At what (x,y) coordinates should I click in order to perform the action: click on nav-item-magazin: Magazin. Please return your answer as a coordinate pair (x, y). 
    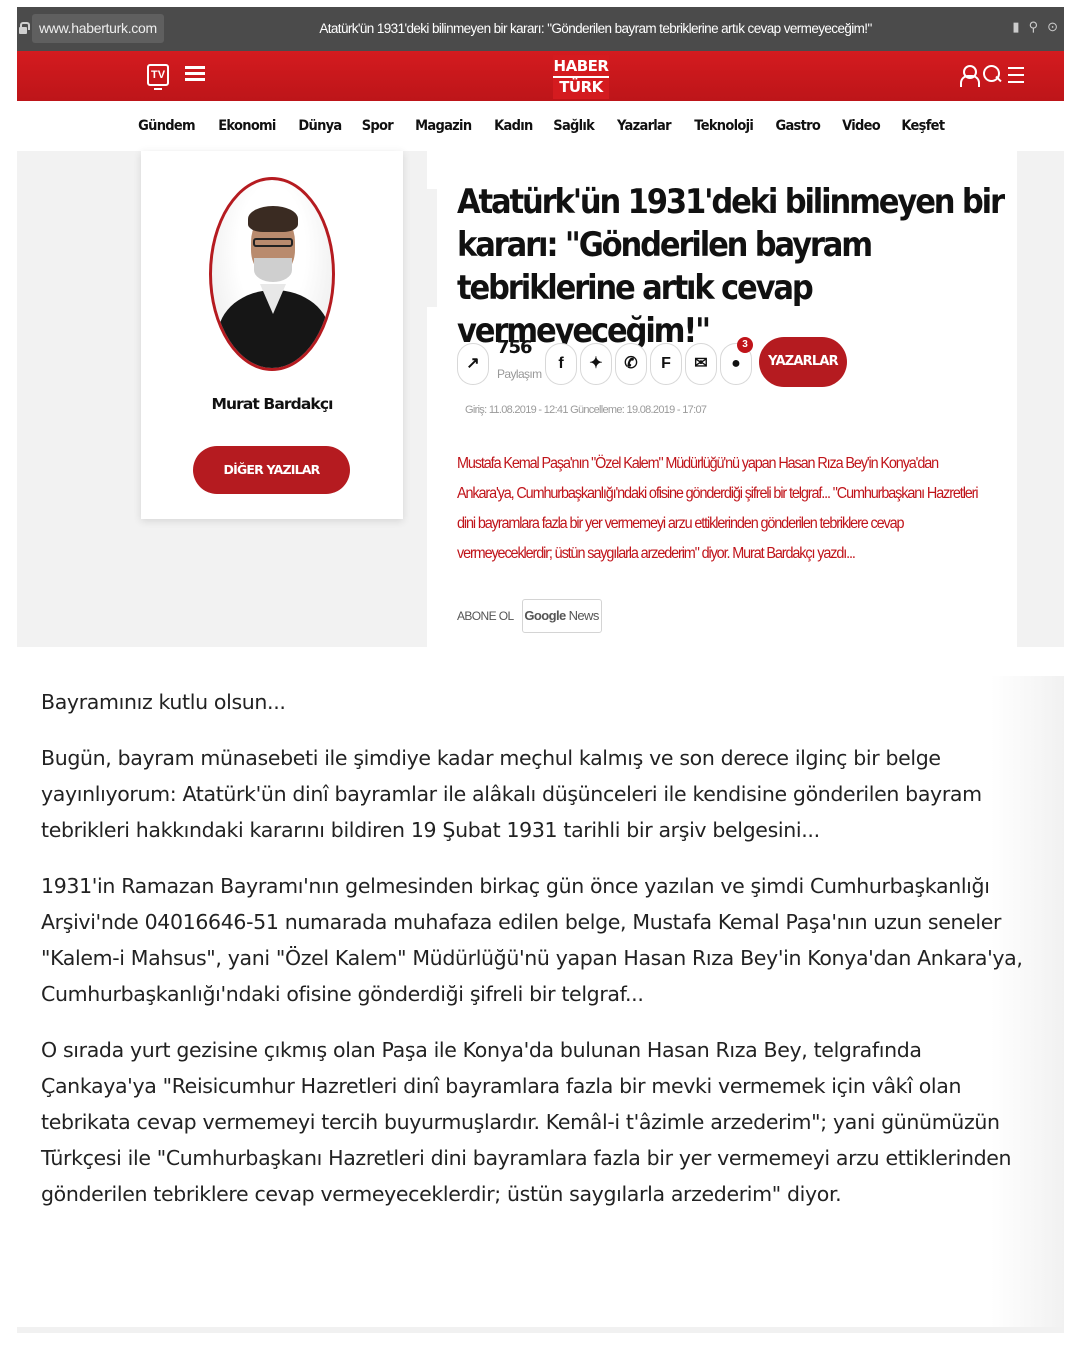
    Looking at the image, I should click on (443, 126).